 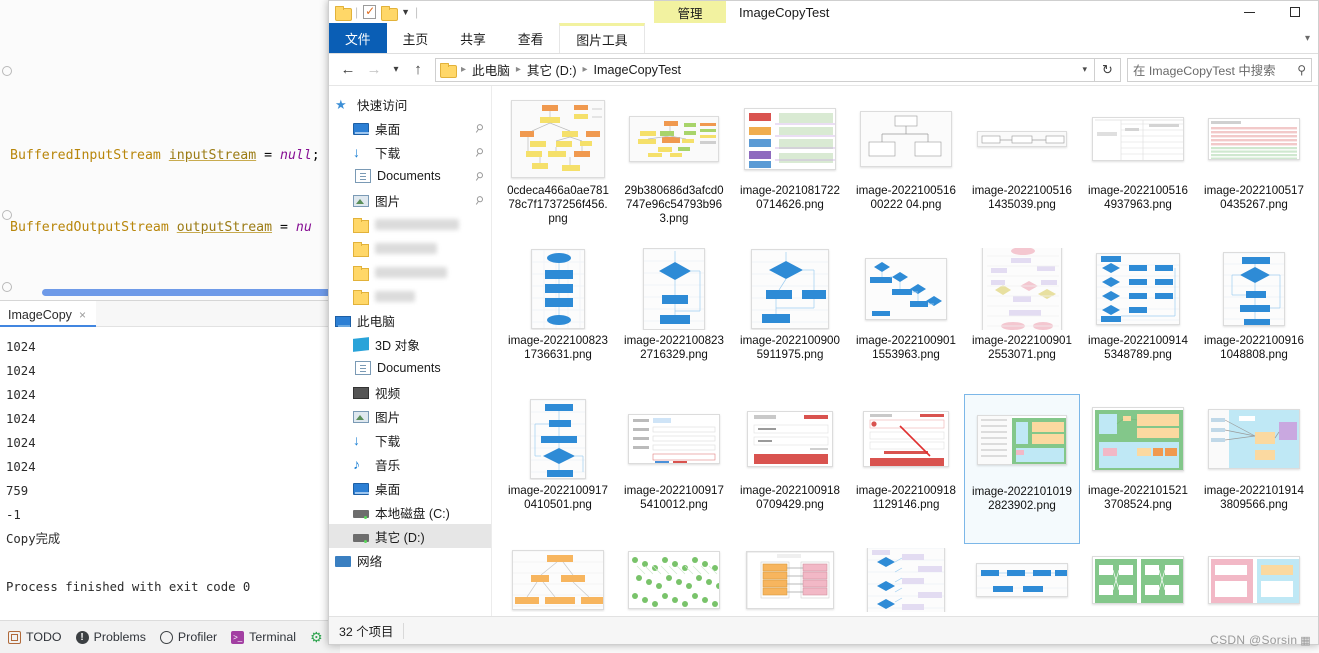 I want to click on file-tile: image-20221010192823902.png, so click(x=1022, y=469).